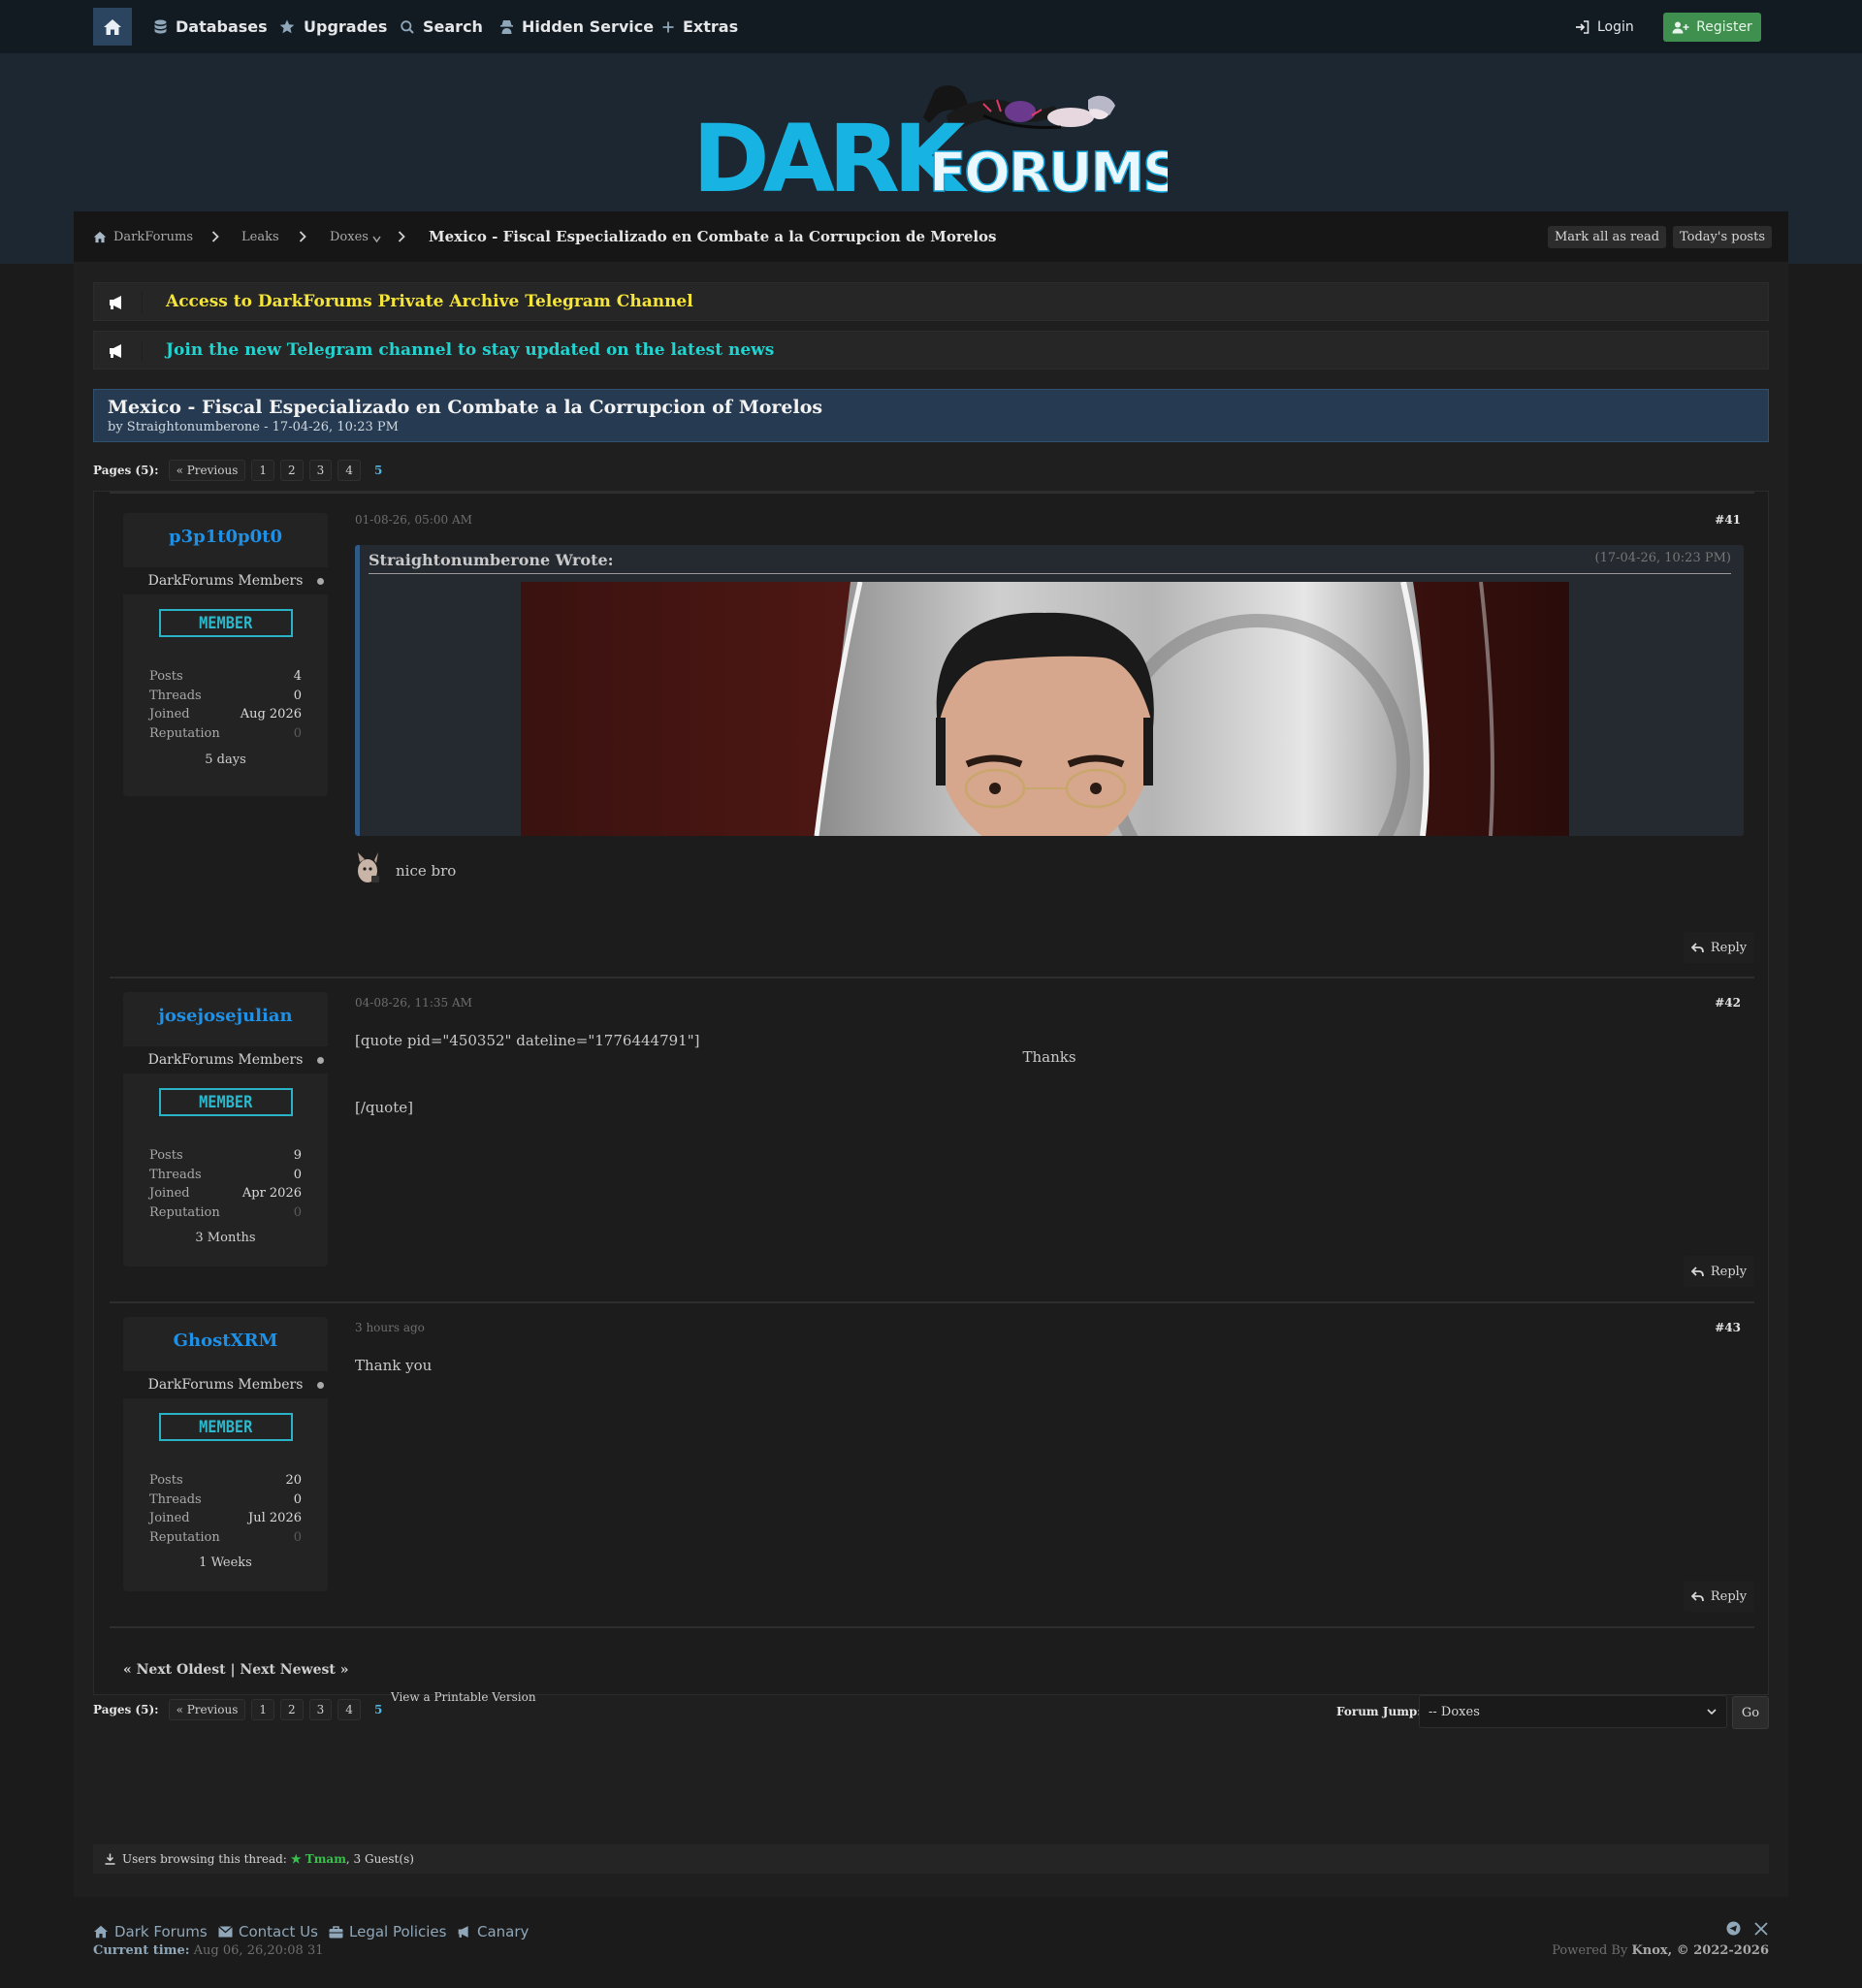 The height and width of the screenshot is (1988, 1862). What do you see at coordinates (236, 1670) in the screenshot?
I see `next-oldest-newest-links: « Next Oldest | Next Newest »` at bounding box center [236, 1670].